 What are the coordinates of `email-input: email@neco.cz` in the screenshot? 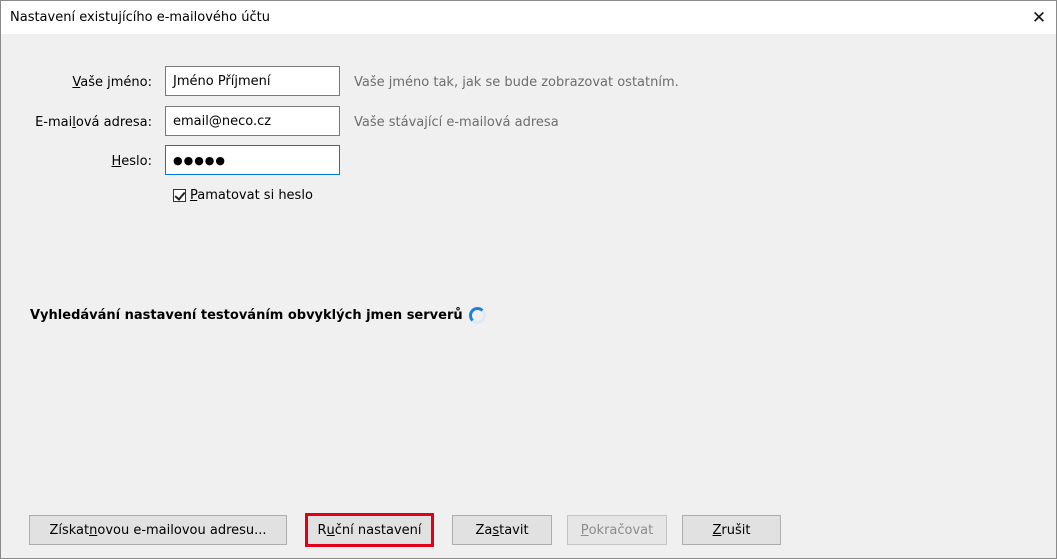 It's located at (252, 121).